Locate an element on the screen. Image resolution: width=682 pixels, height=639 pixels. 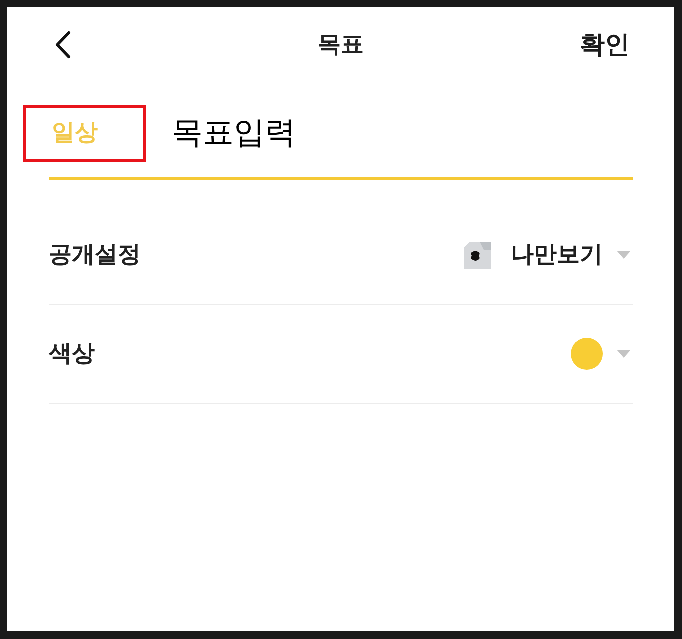
setting-label: 색상 is located at coordinates (72, 354).